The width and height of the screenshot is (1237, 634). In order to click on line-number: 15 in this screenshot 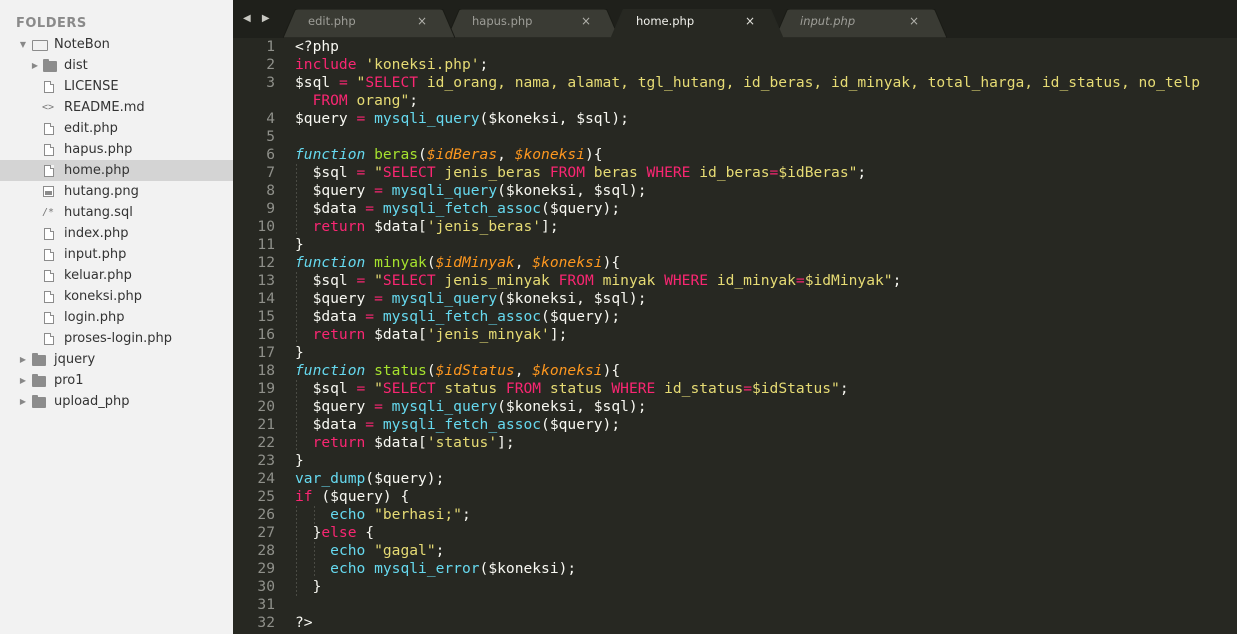, I will do `click(266, 316)`.